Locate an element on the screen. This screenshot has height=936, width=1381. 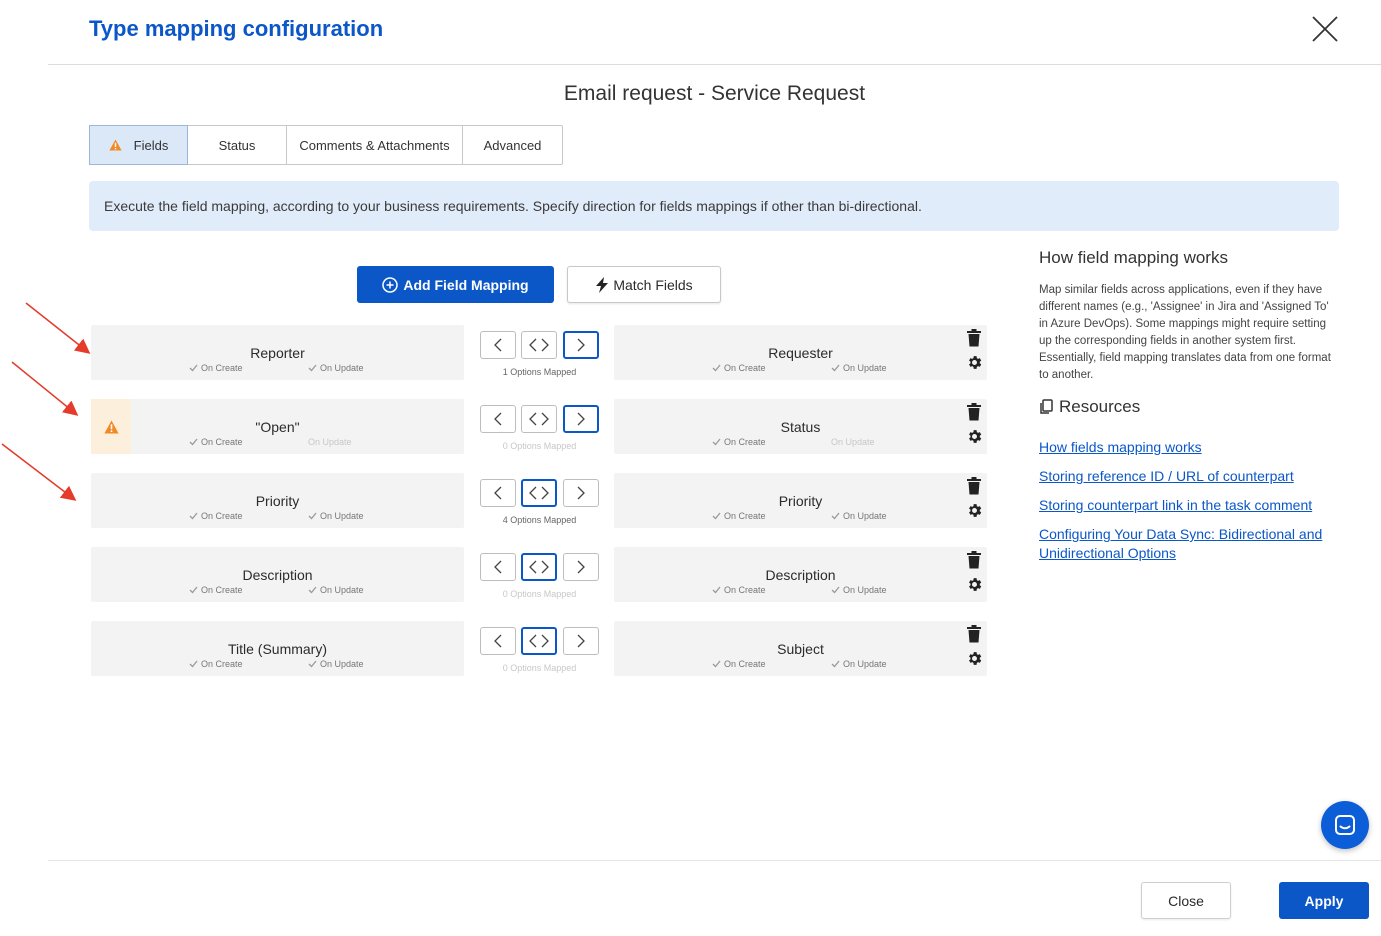
source-field: Description On Create On Update is located at coordinates (277, 574).